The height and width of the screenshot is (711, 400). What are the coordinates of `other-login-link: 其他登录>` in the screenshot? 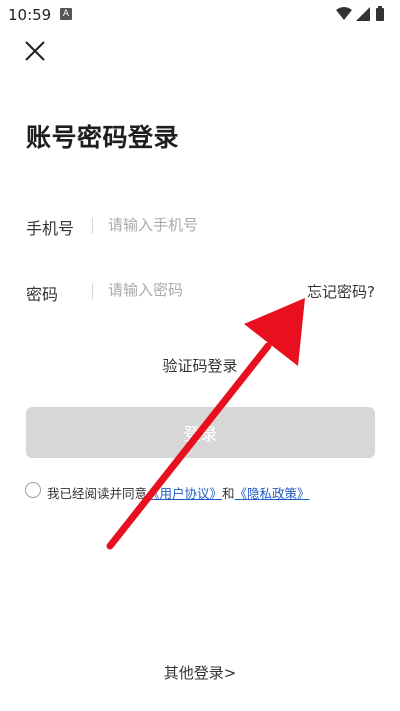 It's located at (200, 672).